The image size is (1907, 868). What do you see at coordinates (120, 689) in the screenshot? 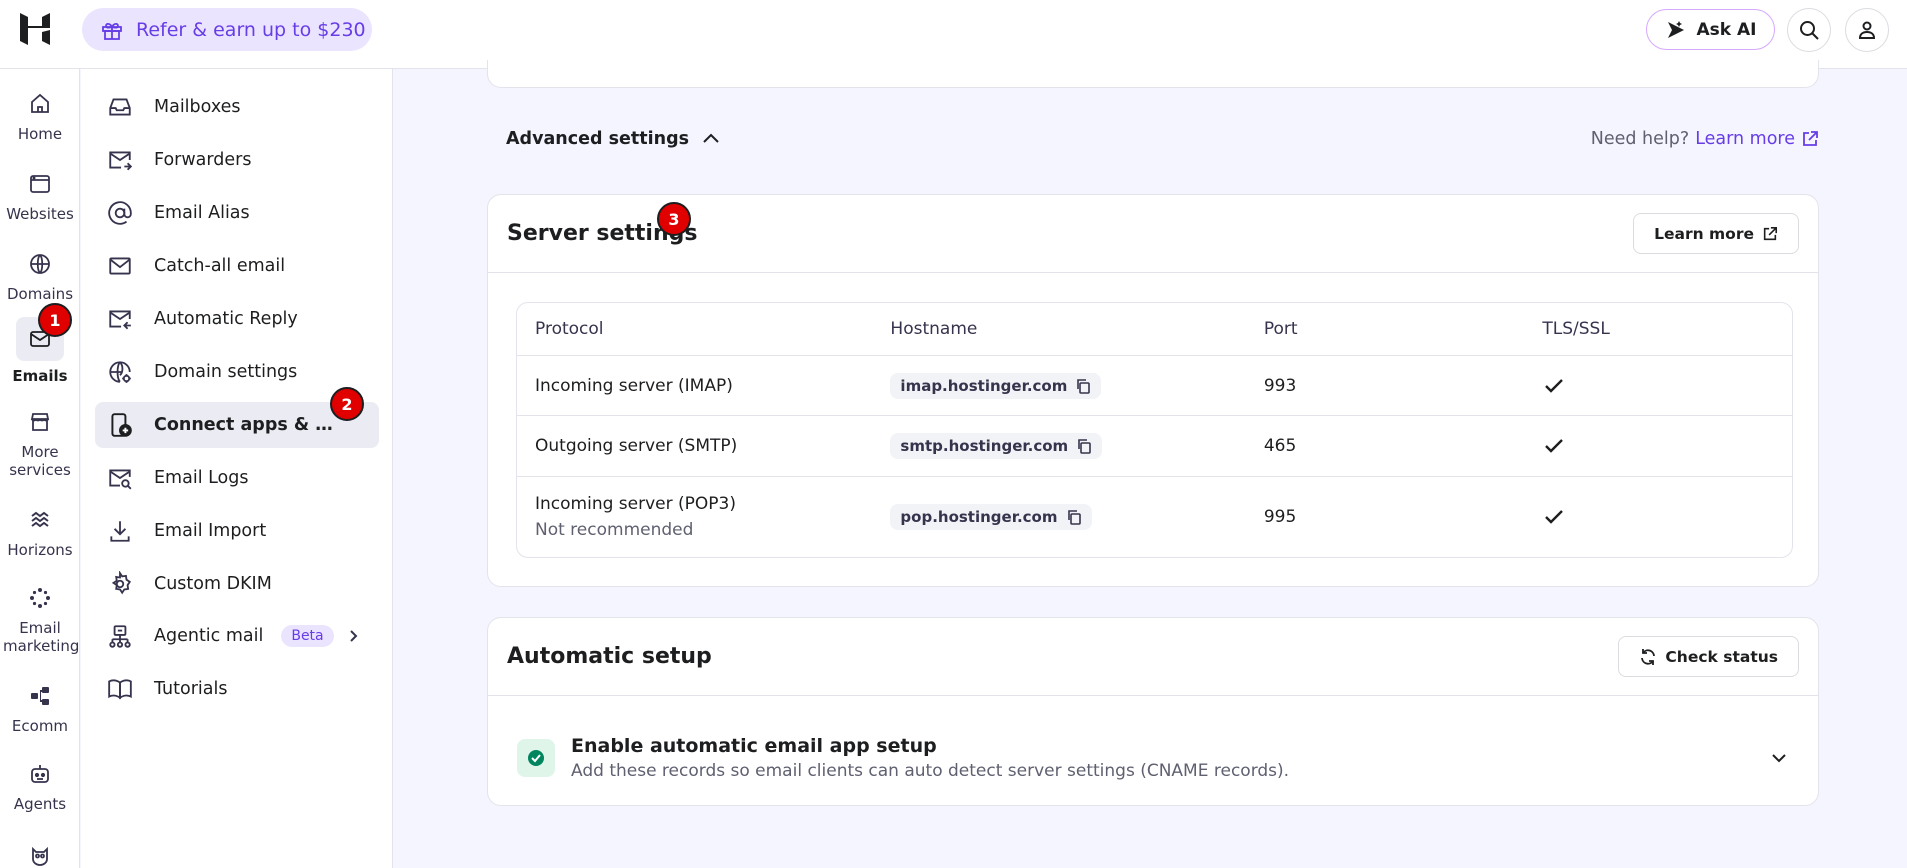
I see `book-icon` at bounding box center [120, 689].